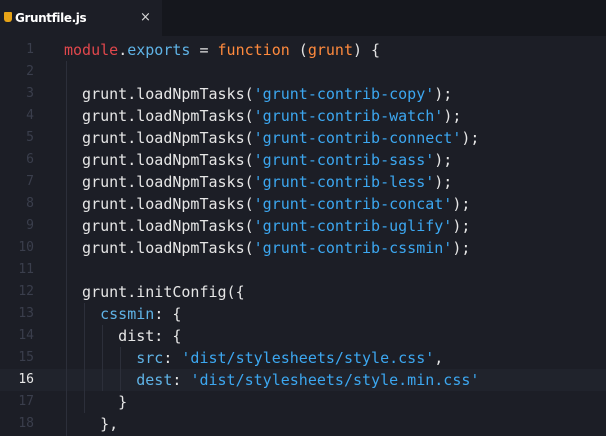 Image resolution: width=606 pixels, height=436 pixels. What do you see at coordinates (344, 160) in the screenshot?
I see `code-token: 'grunt-contrib-sass'` at bounding box center [344, 160].